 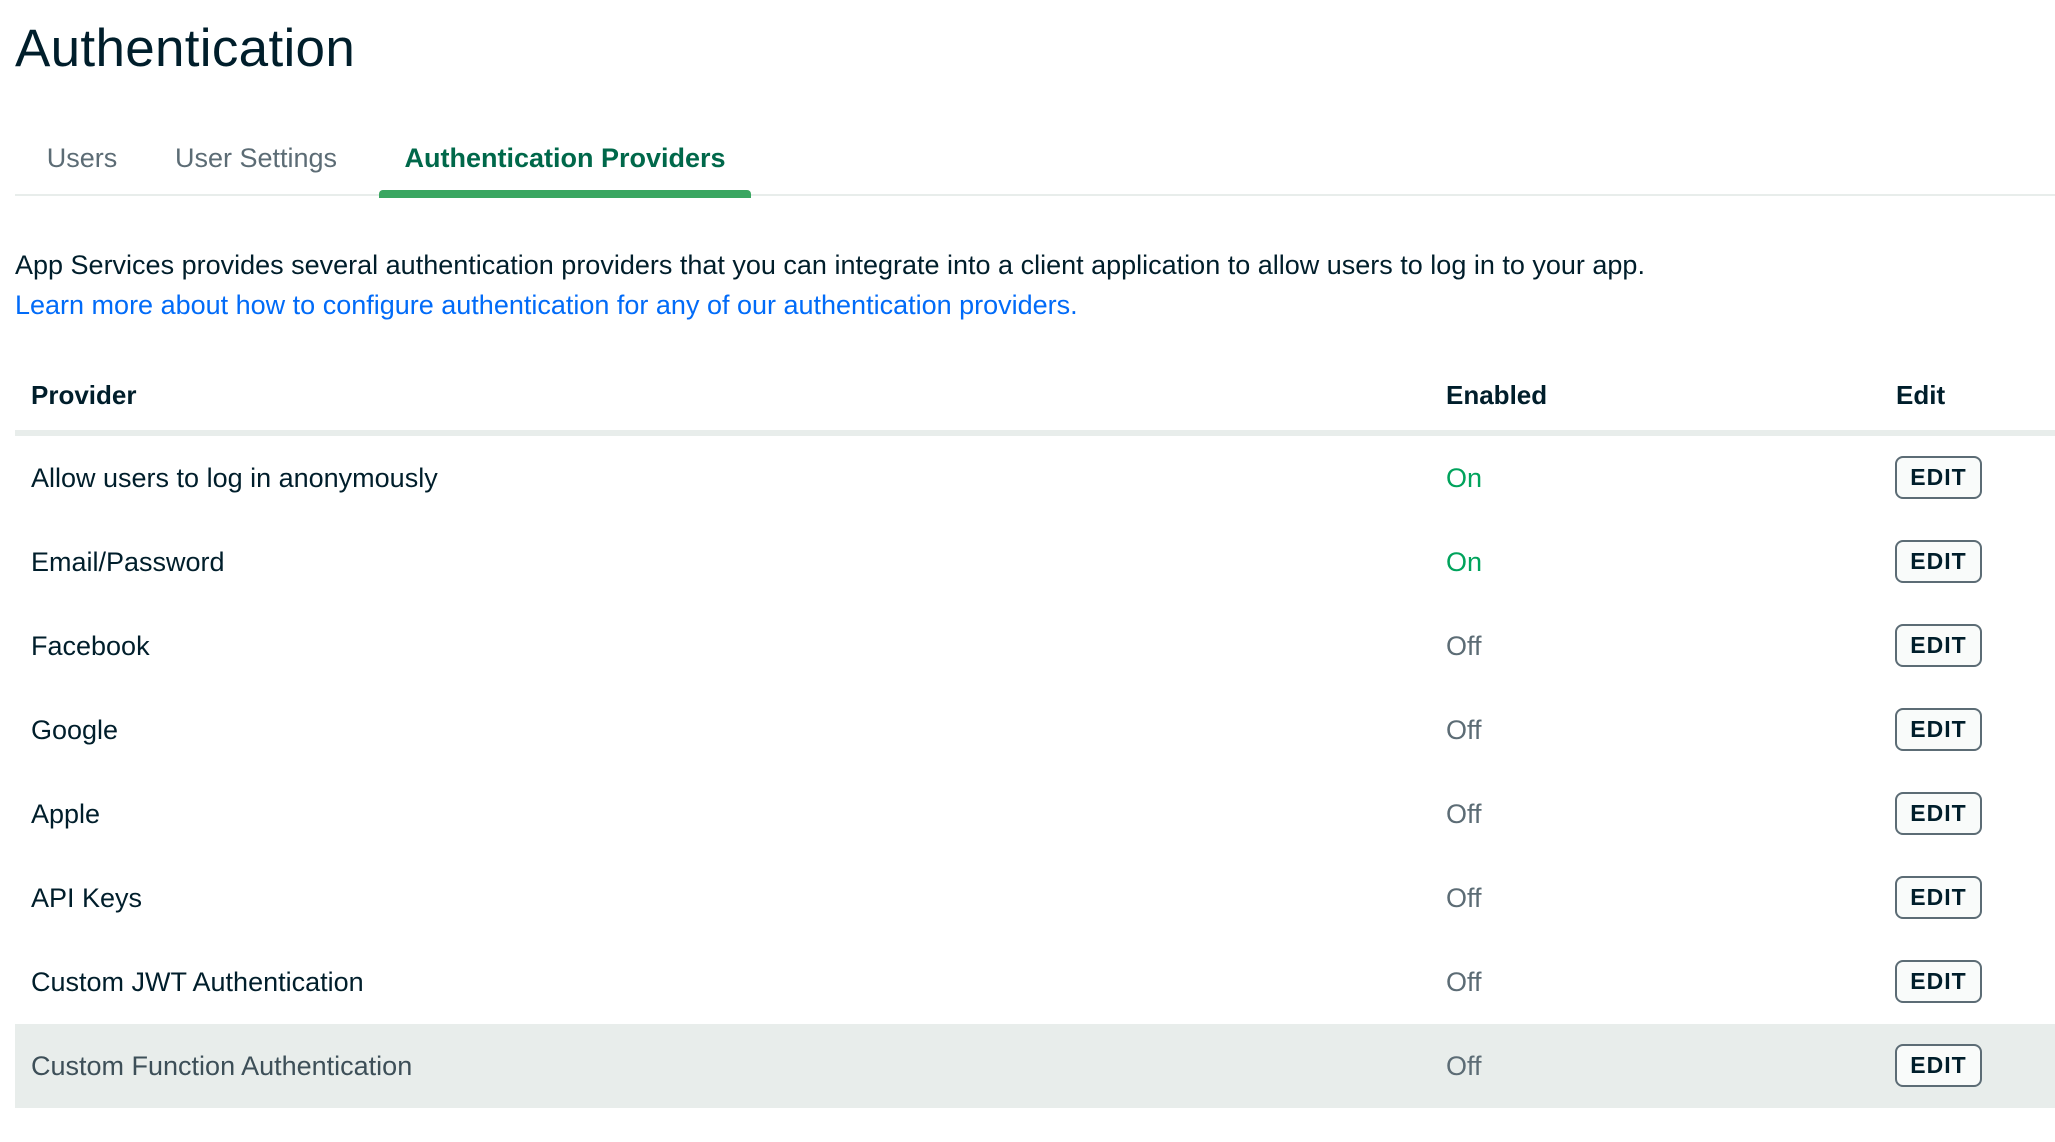 I want to click on column-header-provider: Provider, so click(x=84, y=395).